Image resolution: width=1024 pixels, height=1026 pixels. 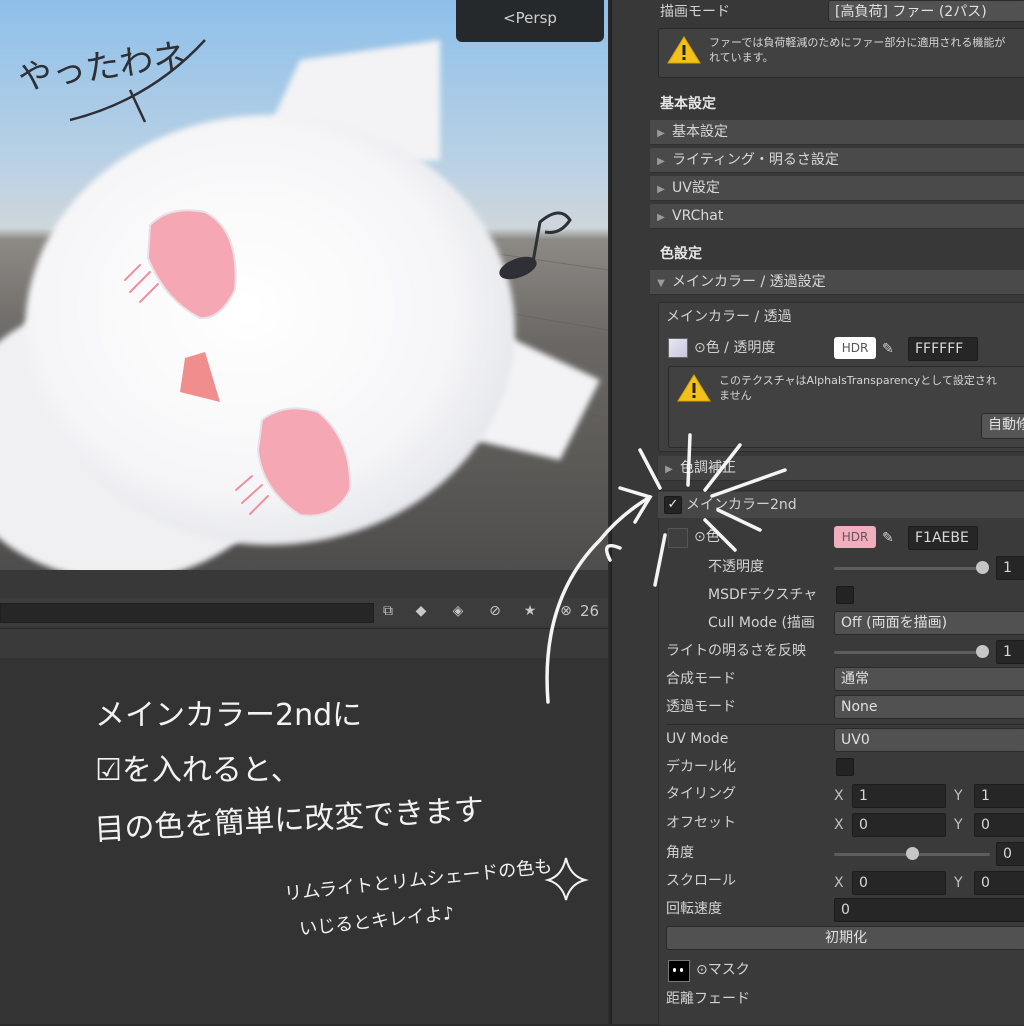 I want to click on offset-label: オフセット, so click(x=701, y=823).